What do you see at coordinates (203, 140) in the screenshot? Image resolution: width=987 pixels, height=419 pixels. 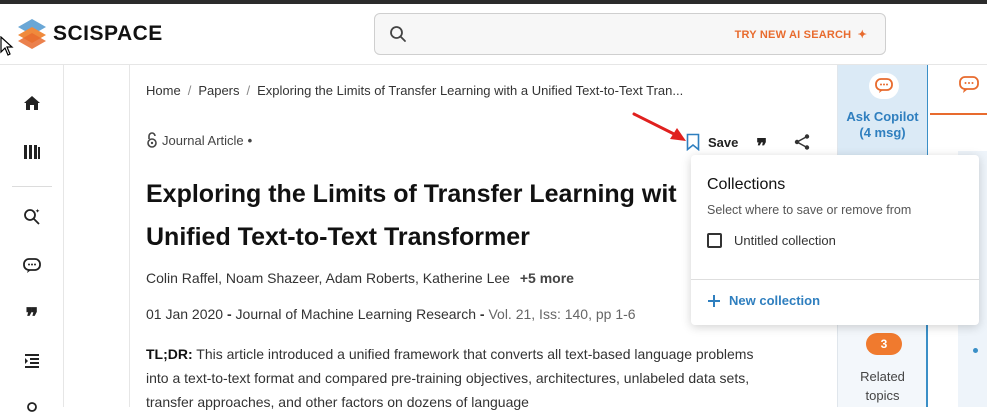 I see `article-type-label: Journal Article` at bounding box center [203, 140].